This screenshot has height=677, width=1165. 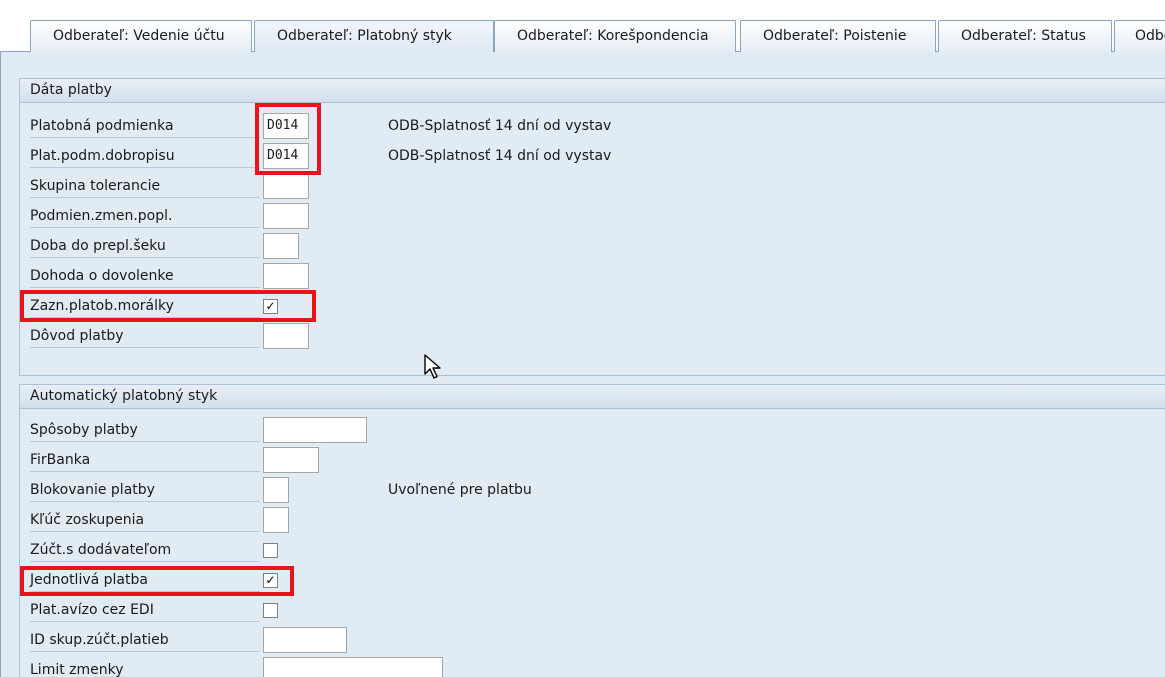 What do you see at coordinates (592, 460) in the screenshot?
I see `field-row: FirBanka` at bounding box center [592, 460].